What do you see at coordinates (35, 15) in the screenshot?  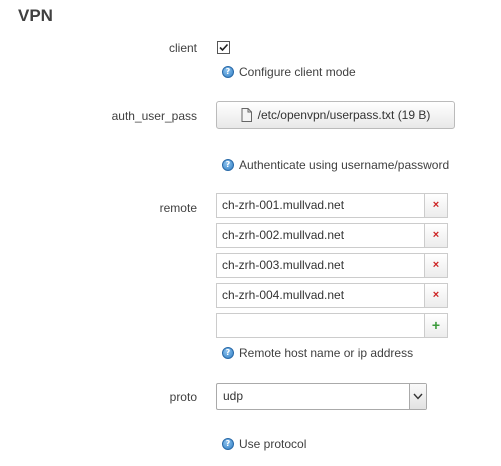 I see `section-title: VPN` at bounding box center [35, 15].